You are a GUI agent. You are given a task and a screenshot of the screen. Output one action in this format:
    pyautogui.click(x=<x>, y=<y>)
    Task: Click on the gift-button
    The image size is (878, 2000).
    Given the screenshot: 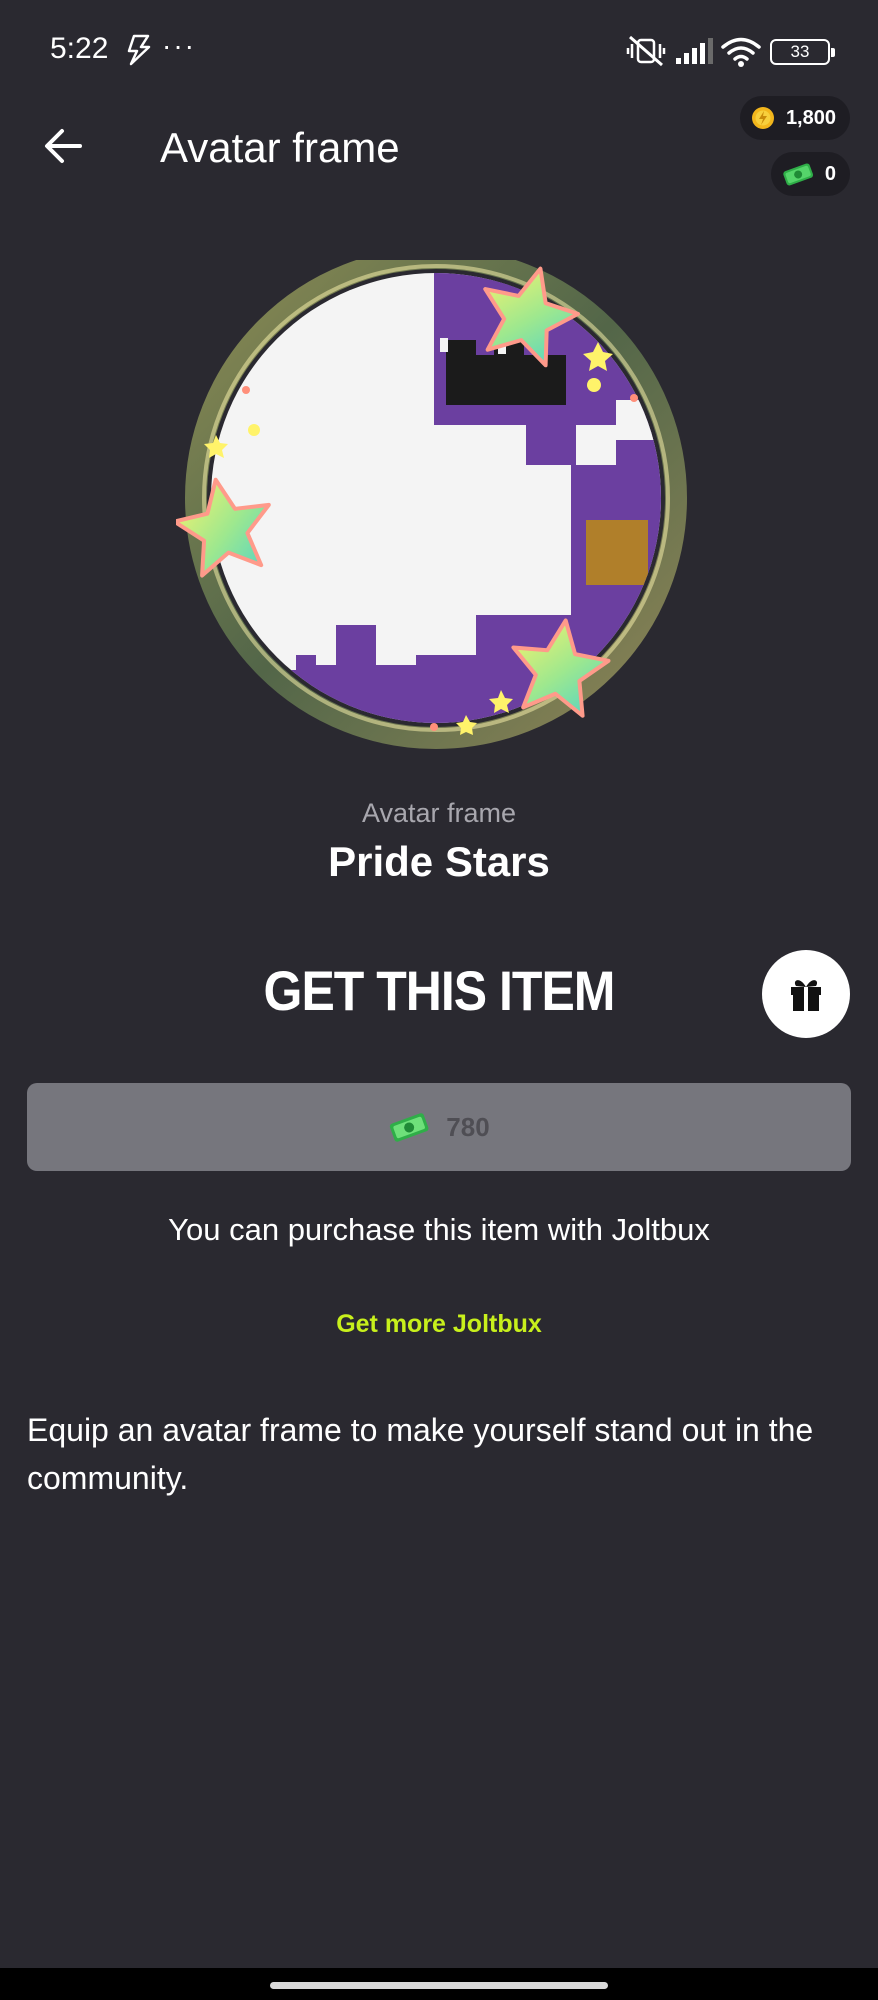 What is the action you would take?
    pyautogui.click(x=806, y=994)
    